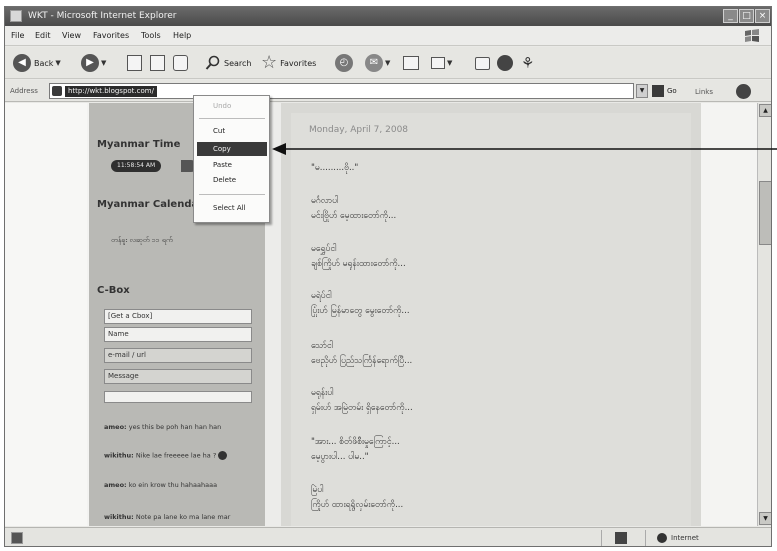 This screenshot has height=551, width=777. What do you see at coordinates (102, 16) in the screenshot?
I see `window-title: WKT - Microsoft Internet Explorer` at bounding box center [102, 16].